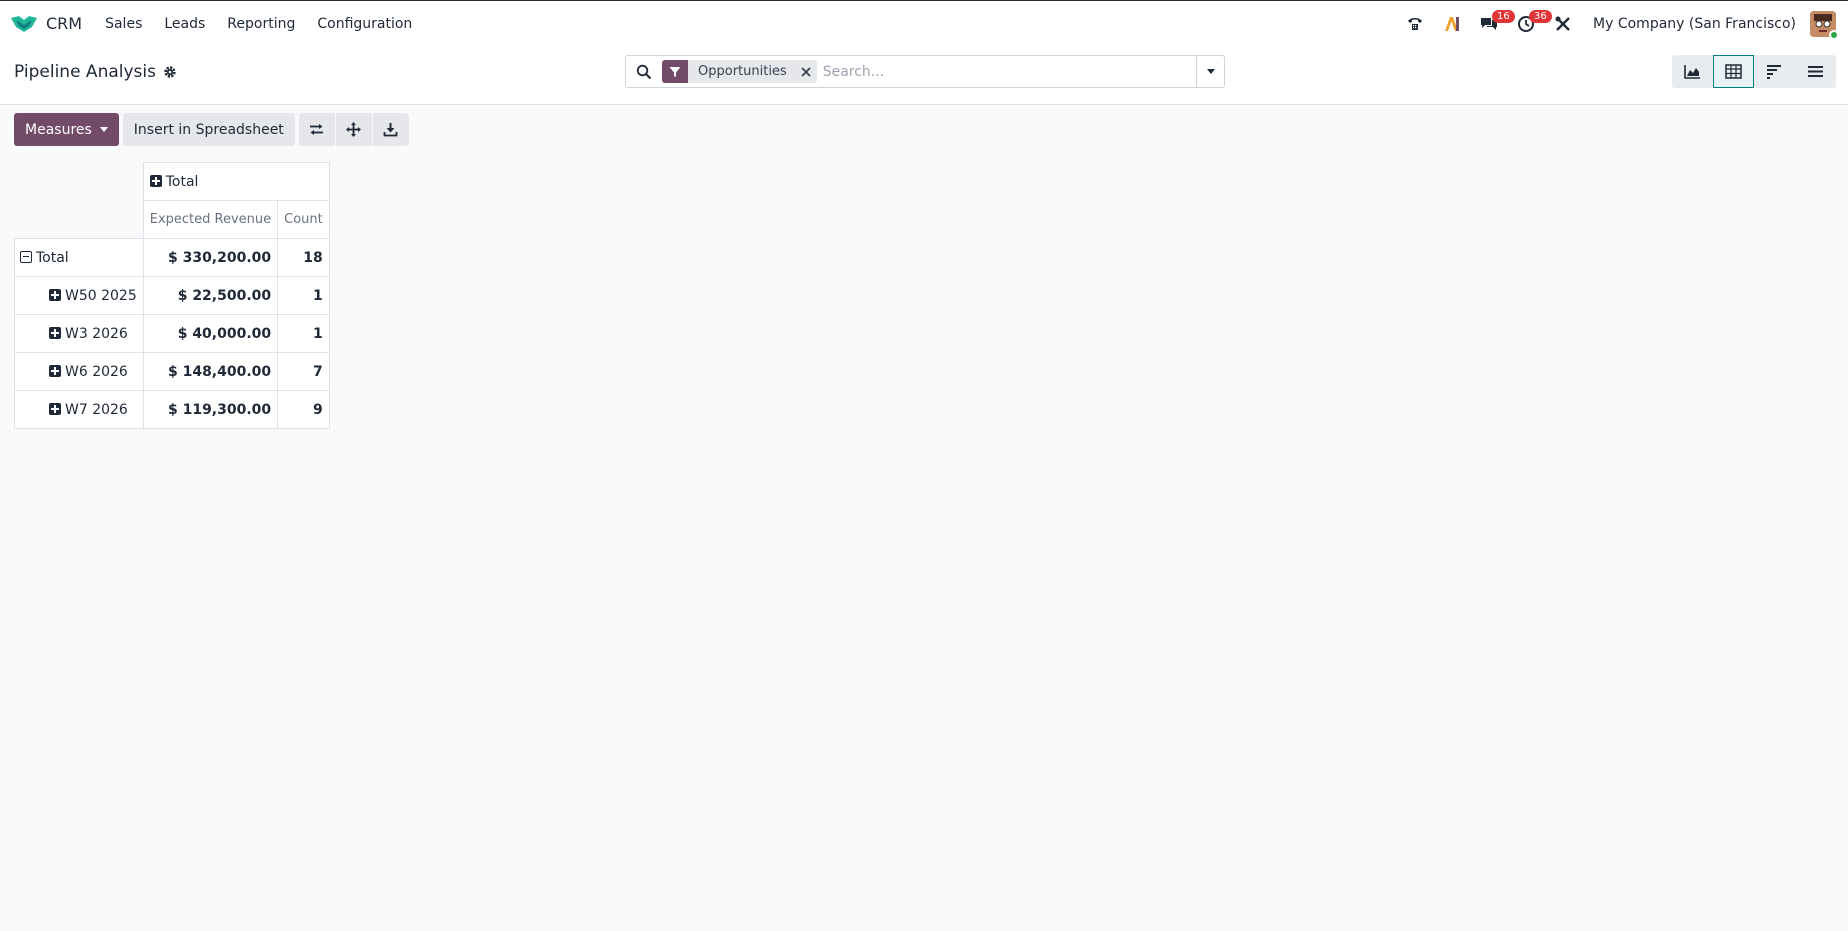 This screenshot has width=1848, height=931. Describe the element at coordinates (26, 256) in the screenshot. I see `collapse-minus-icon` at that location.